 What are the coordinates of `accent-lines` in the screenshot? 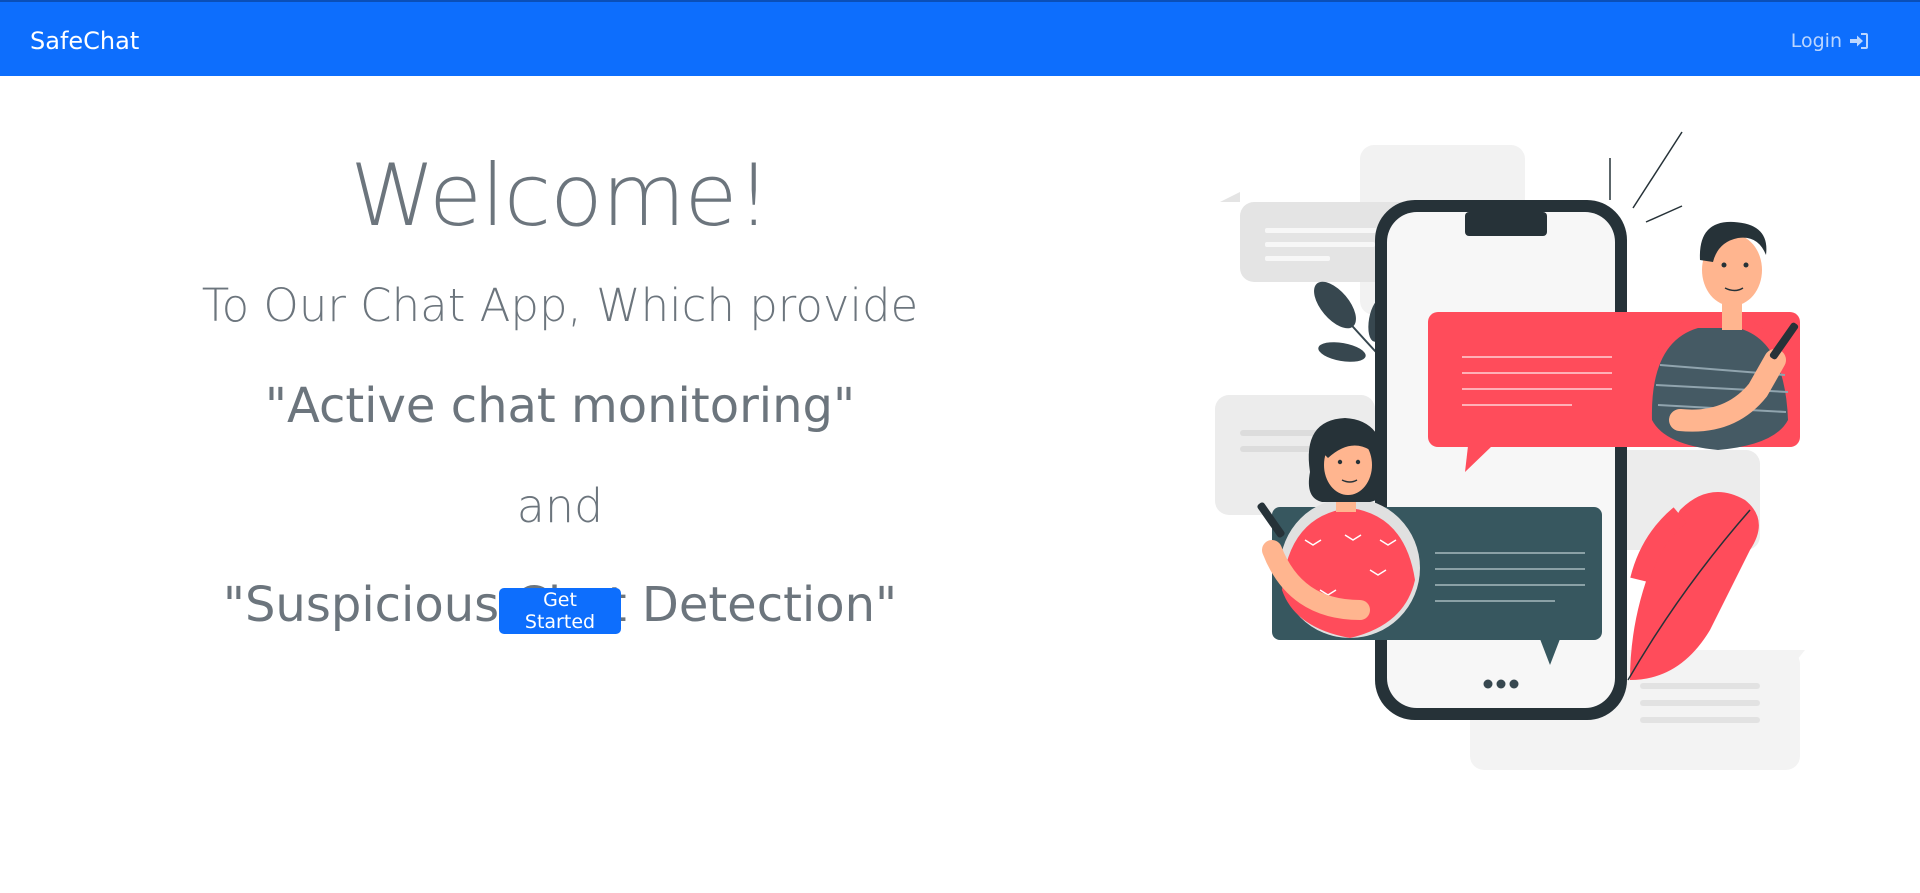 It's located at (1646, 177).